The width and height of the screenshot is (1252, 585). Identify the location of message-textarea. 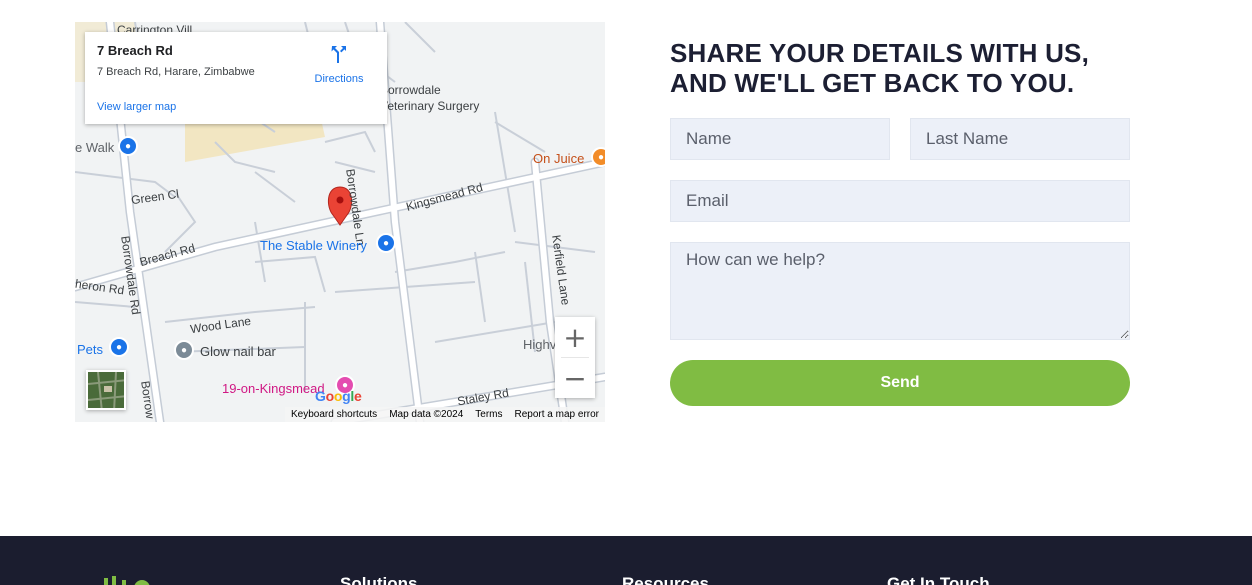
(900, 291).